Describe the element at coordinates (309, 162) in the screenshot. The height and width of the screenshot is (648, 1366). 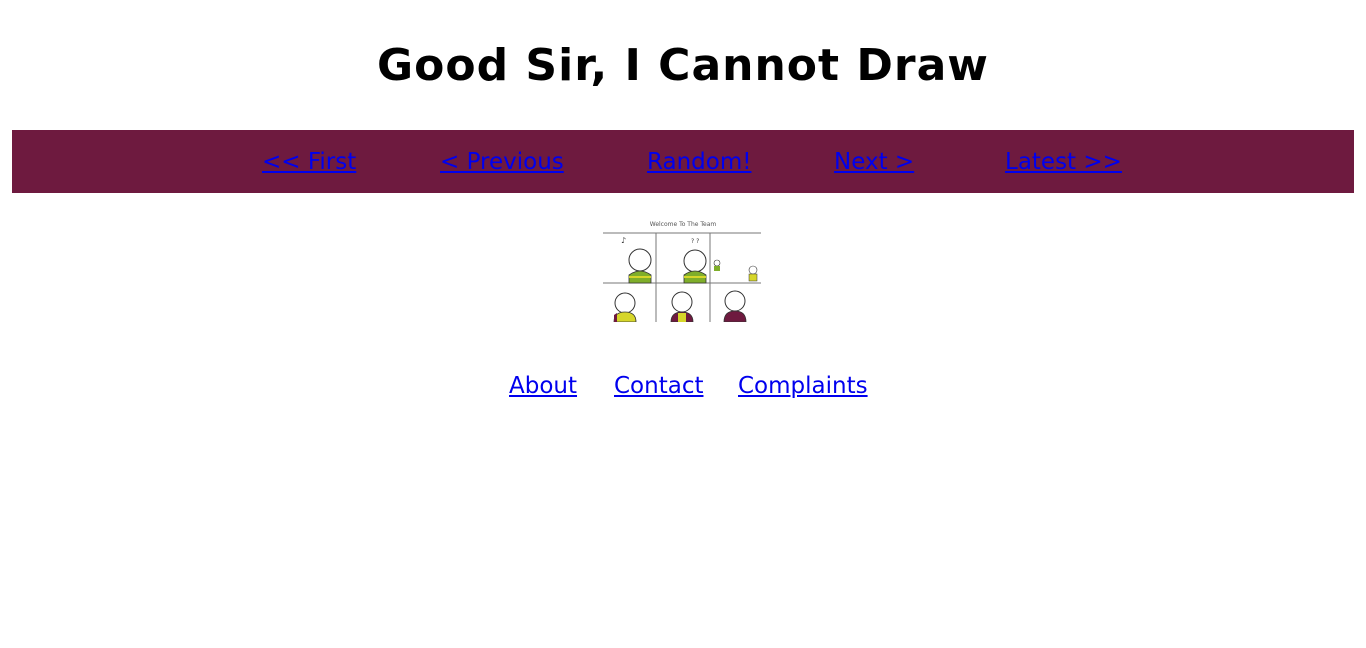
I see `nav-first-link: << First` at that location.